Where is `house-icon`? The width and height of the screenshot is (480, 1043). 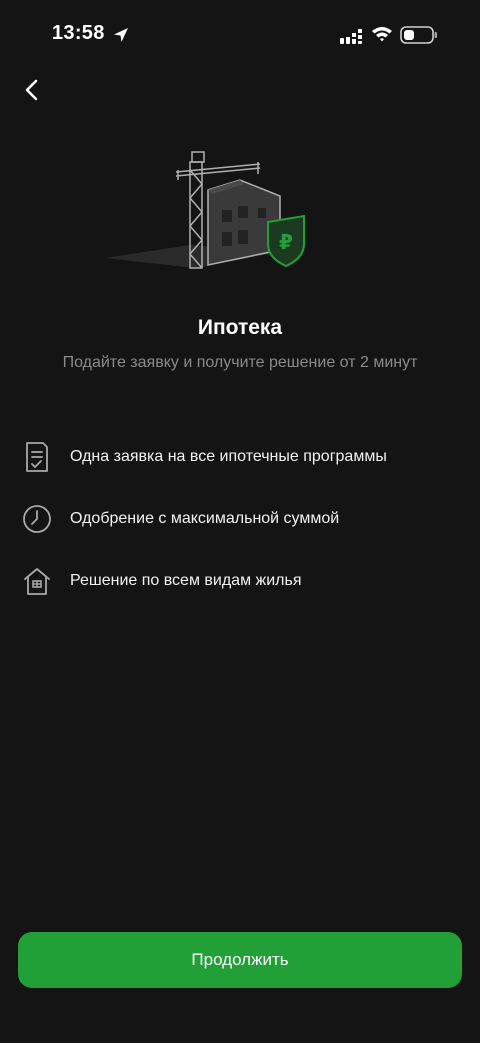
house-icon is located at coordinates (37, 581).